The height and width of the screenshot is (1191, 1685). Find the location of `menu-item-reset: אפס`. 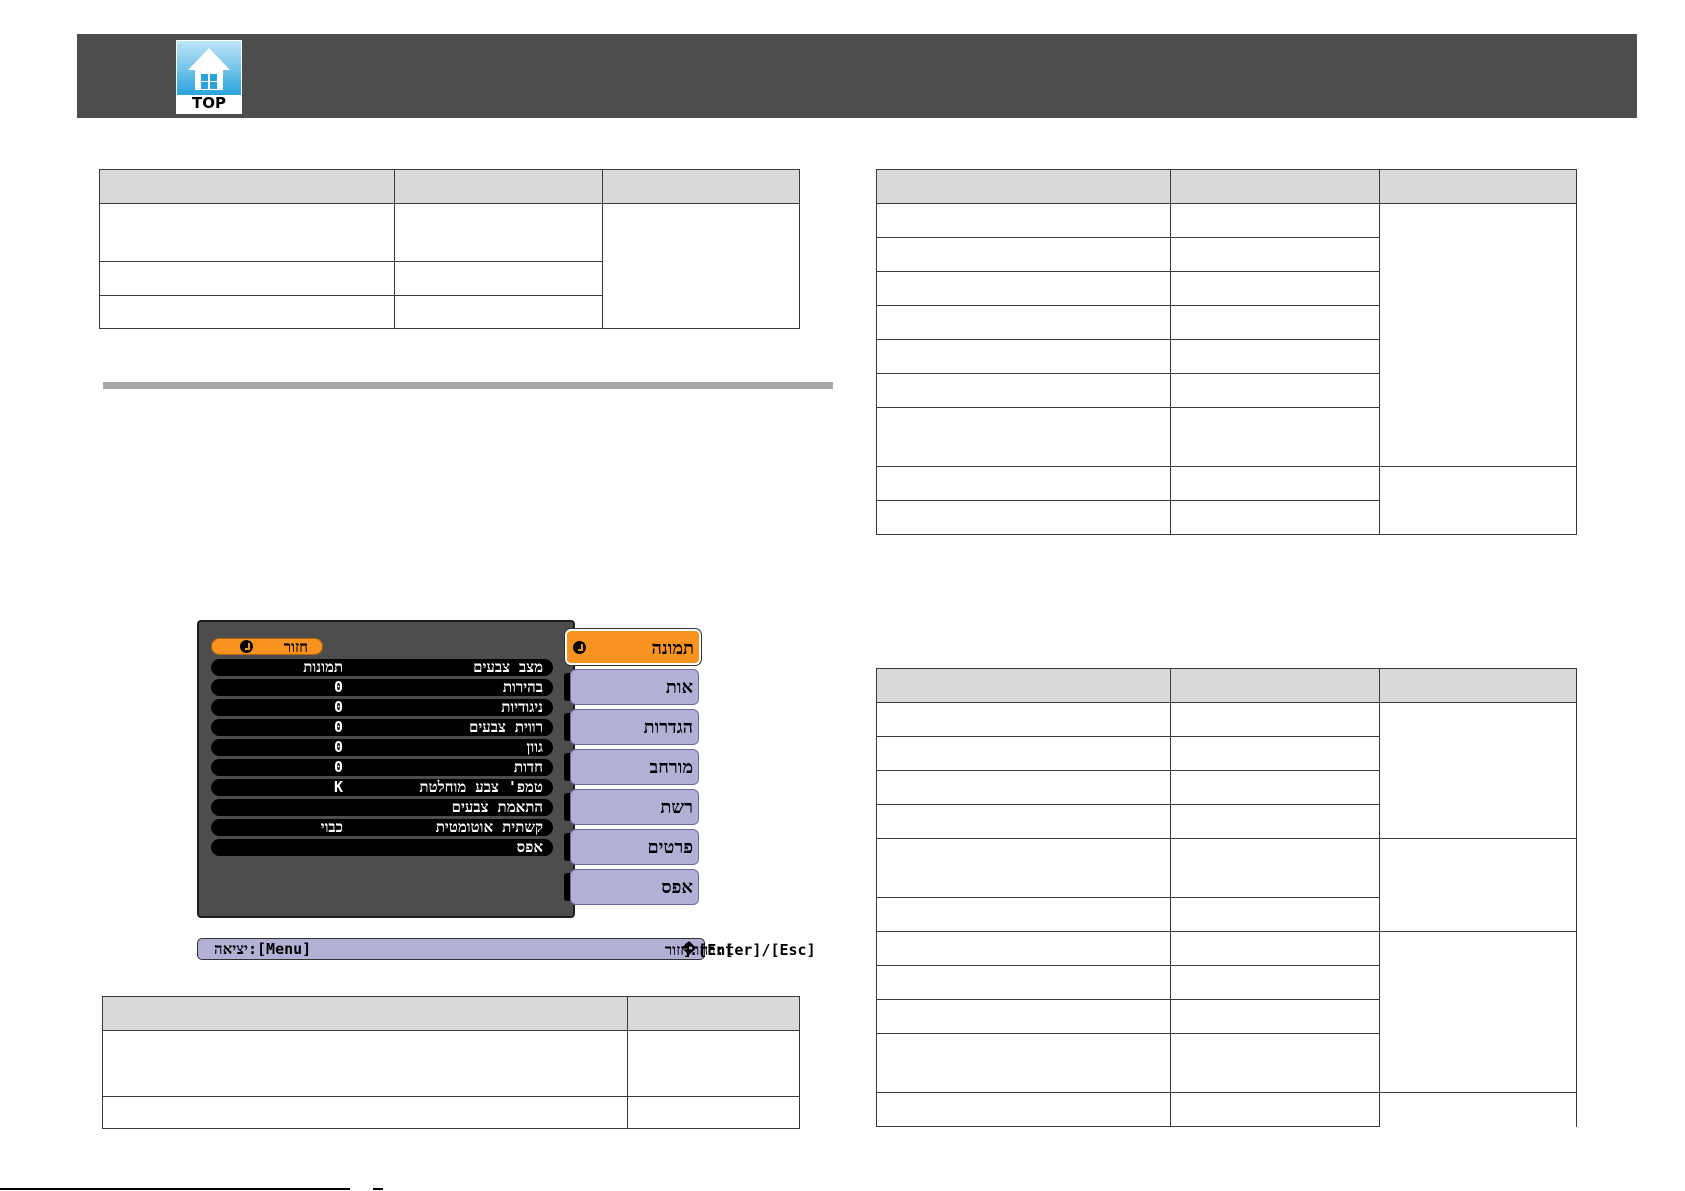

menu-item-reset: אפס is located at coordinates (382, 847).